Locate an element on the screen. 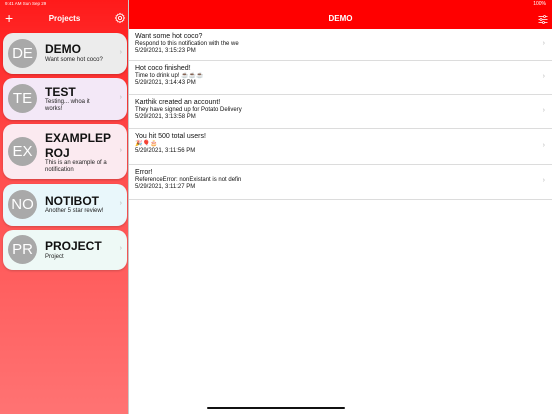 This screenshot has width=552, height=414. project-subtitle: Testing... whoa it works! is located at coordinates (67, 105).